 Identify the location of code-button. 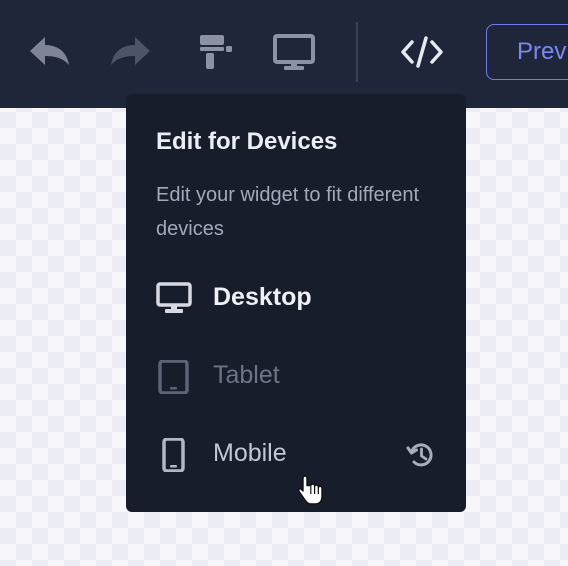
(422, 52).